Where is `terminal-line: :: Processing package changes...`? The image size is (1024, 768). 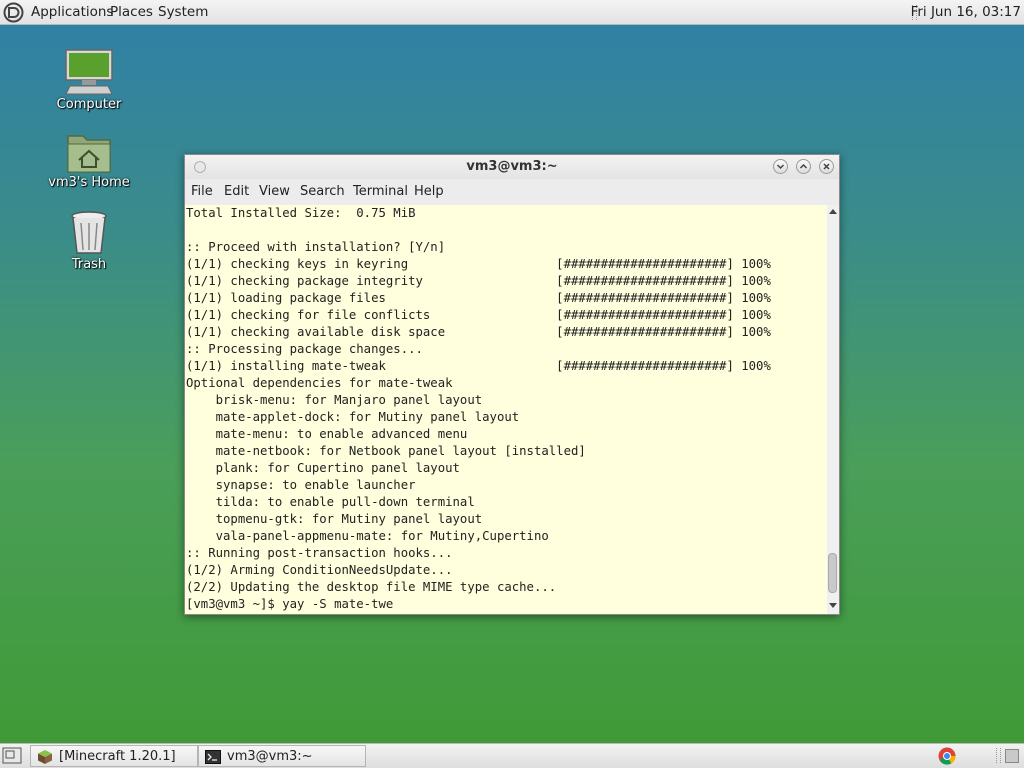
terminal-line: :: Processing package changes... is located at coordinates (304, 349).